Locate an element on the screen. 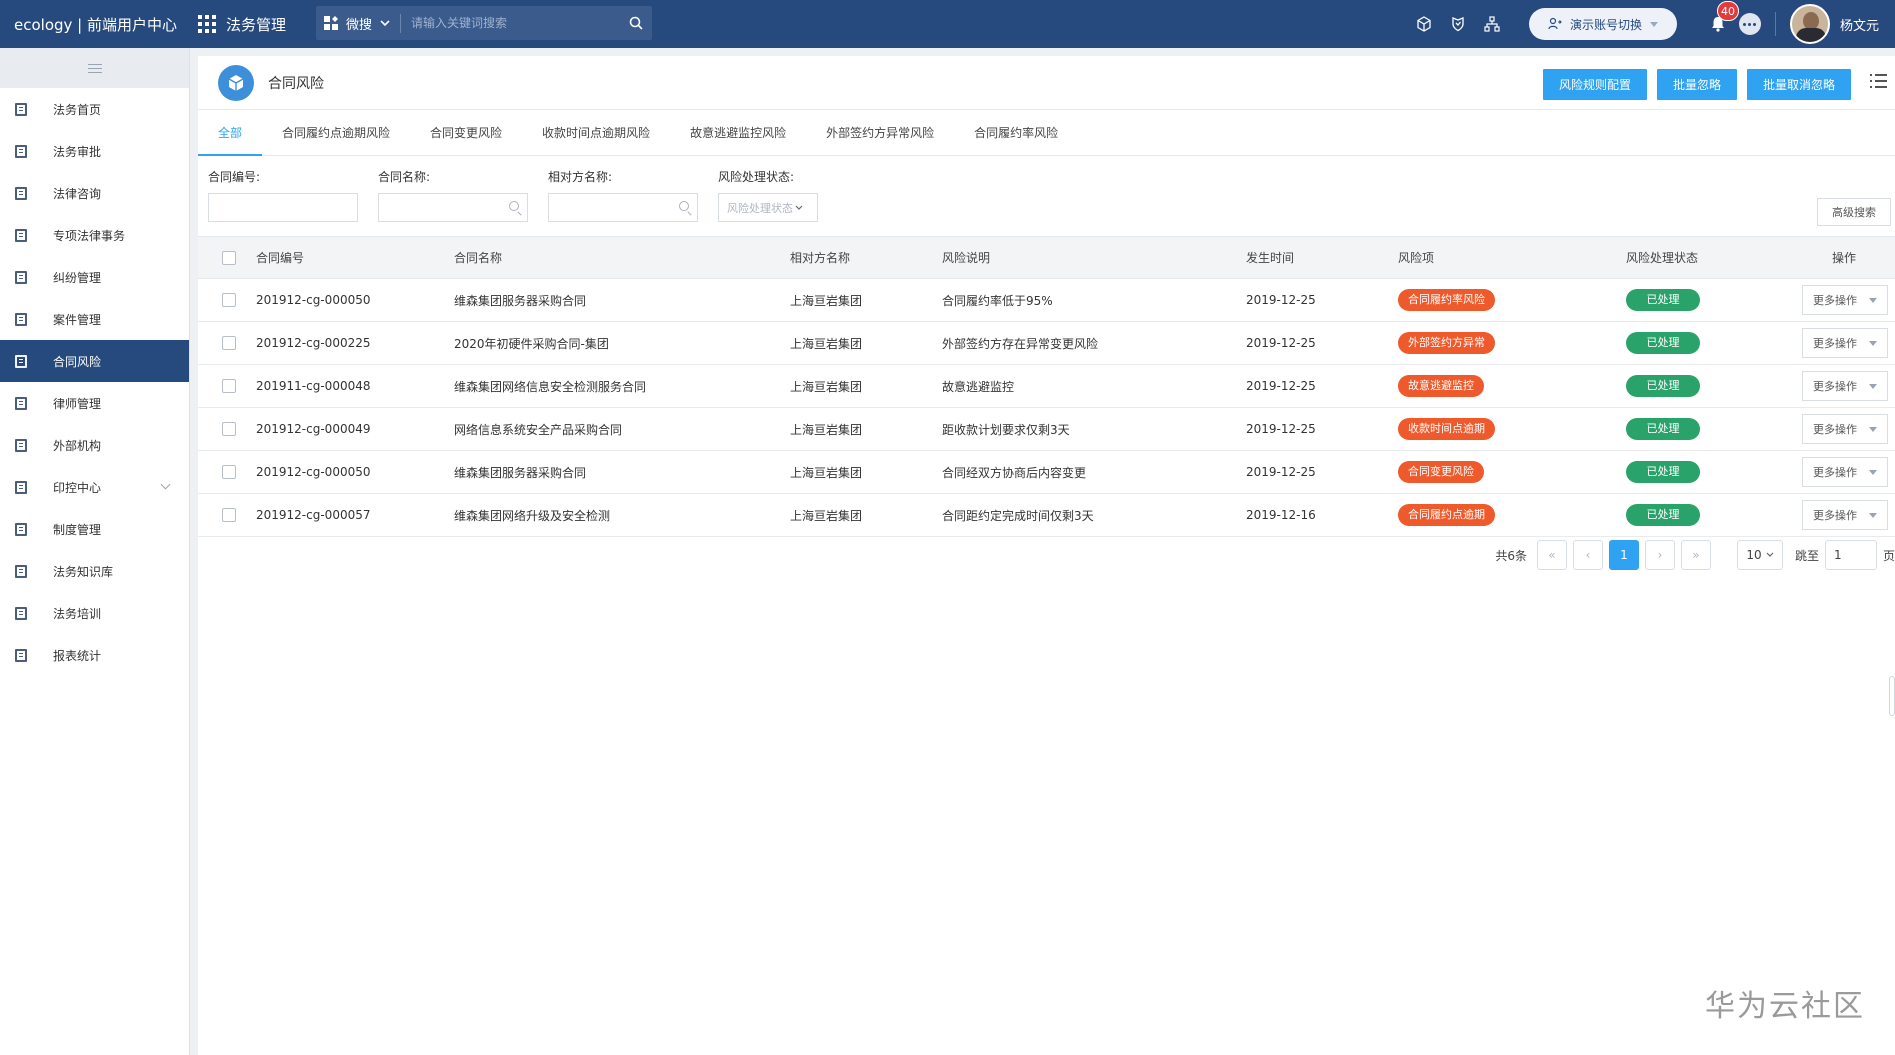 The height and width of the screenshot is (1055, 1895). advanced-search-button: 高级搜索 is located at coordinates (1854, 212).